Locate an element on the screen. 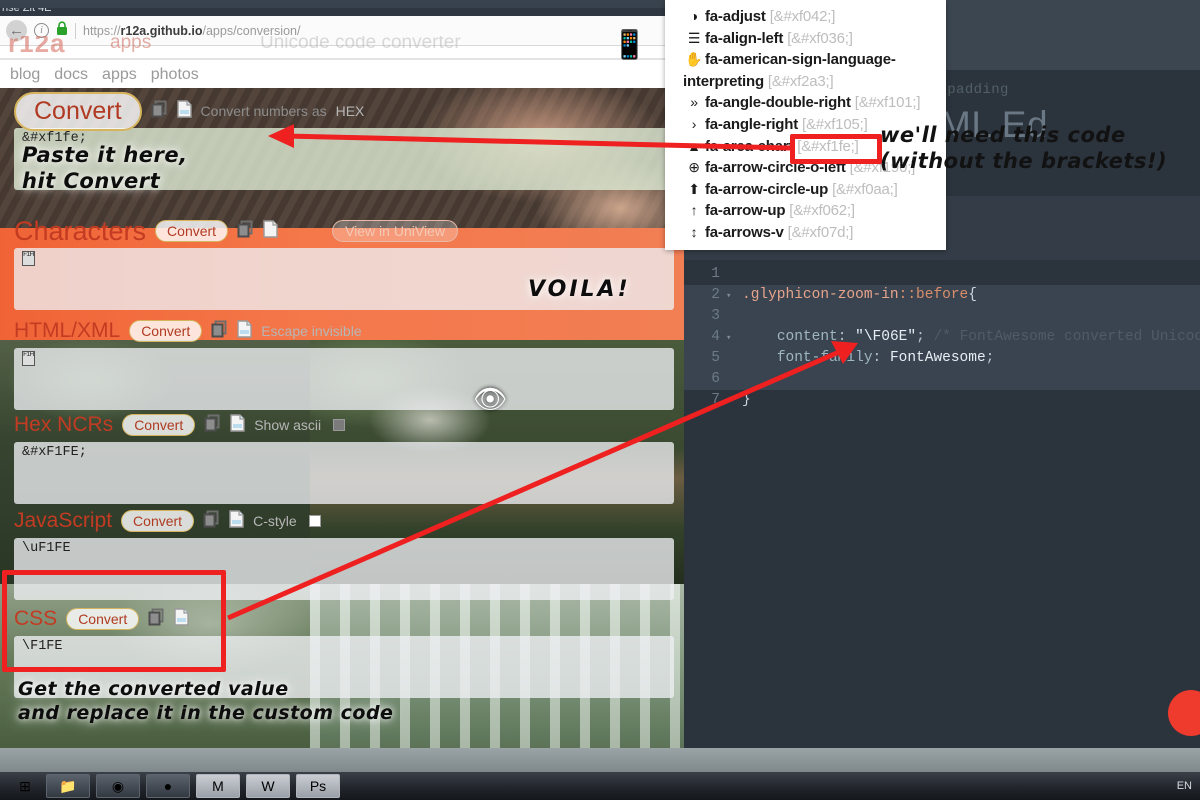 Image resolution: width=1200 pixels, height=800 pixels. show-ascii-checkbox is located at coordinates (339, 425).